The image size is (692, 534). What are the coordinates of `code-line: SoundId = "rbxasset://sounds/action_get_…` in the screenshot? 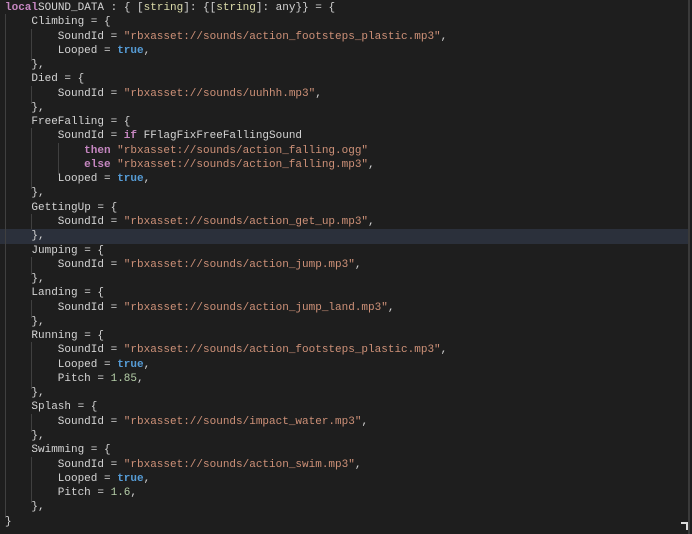 It's located at (346, 223).